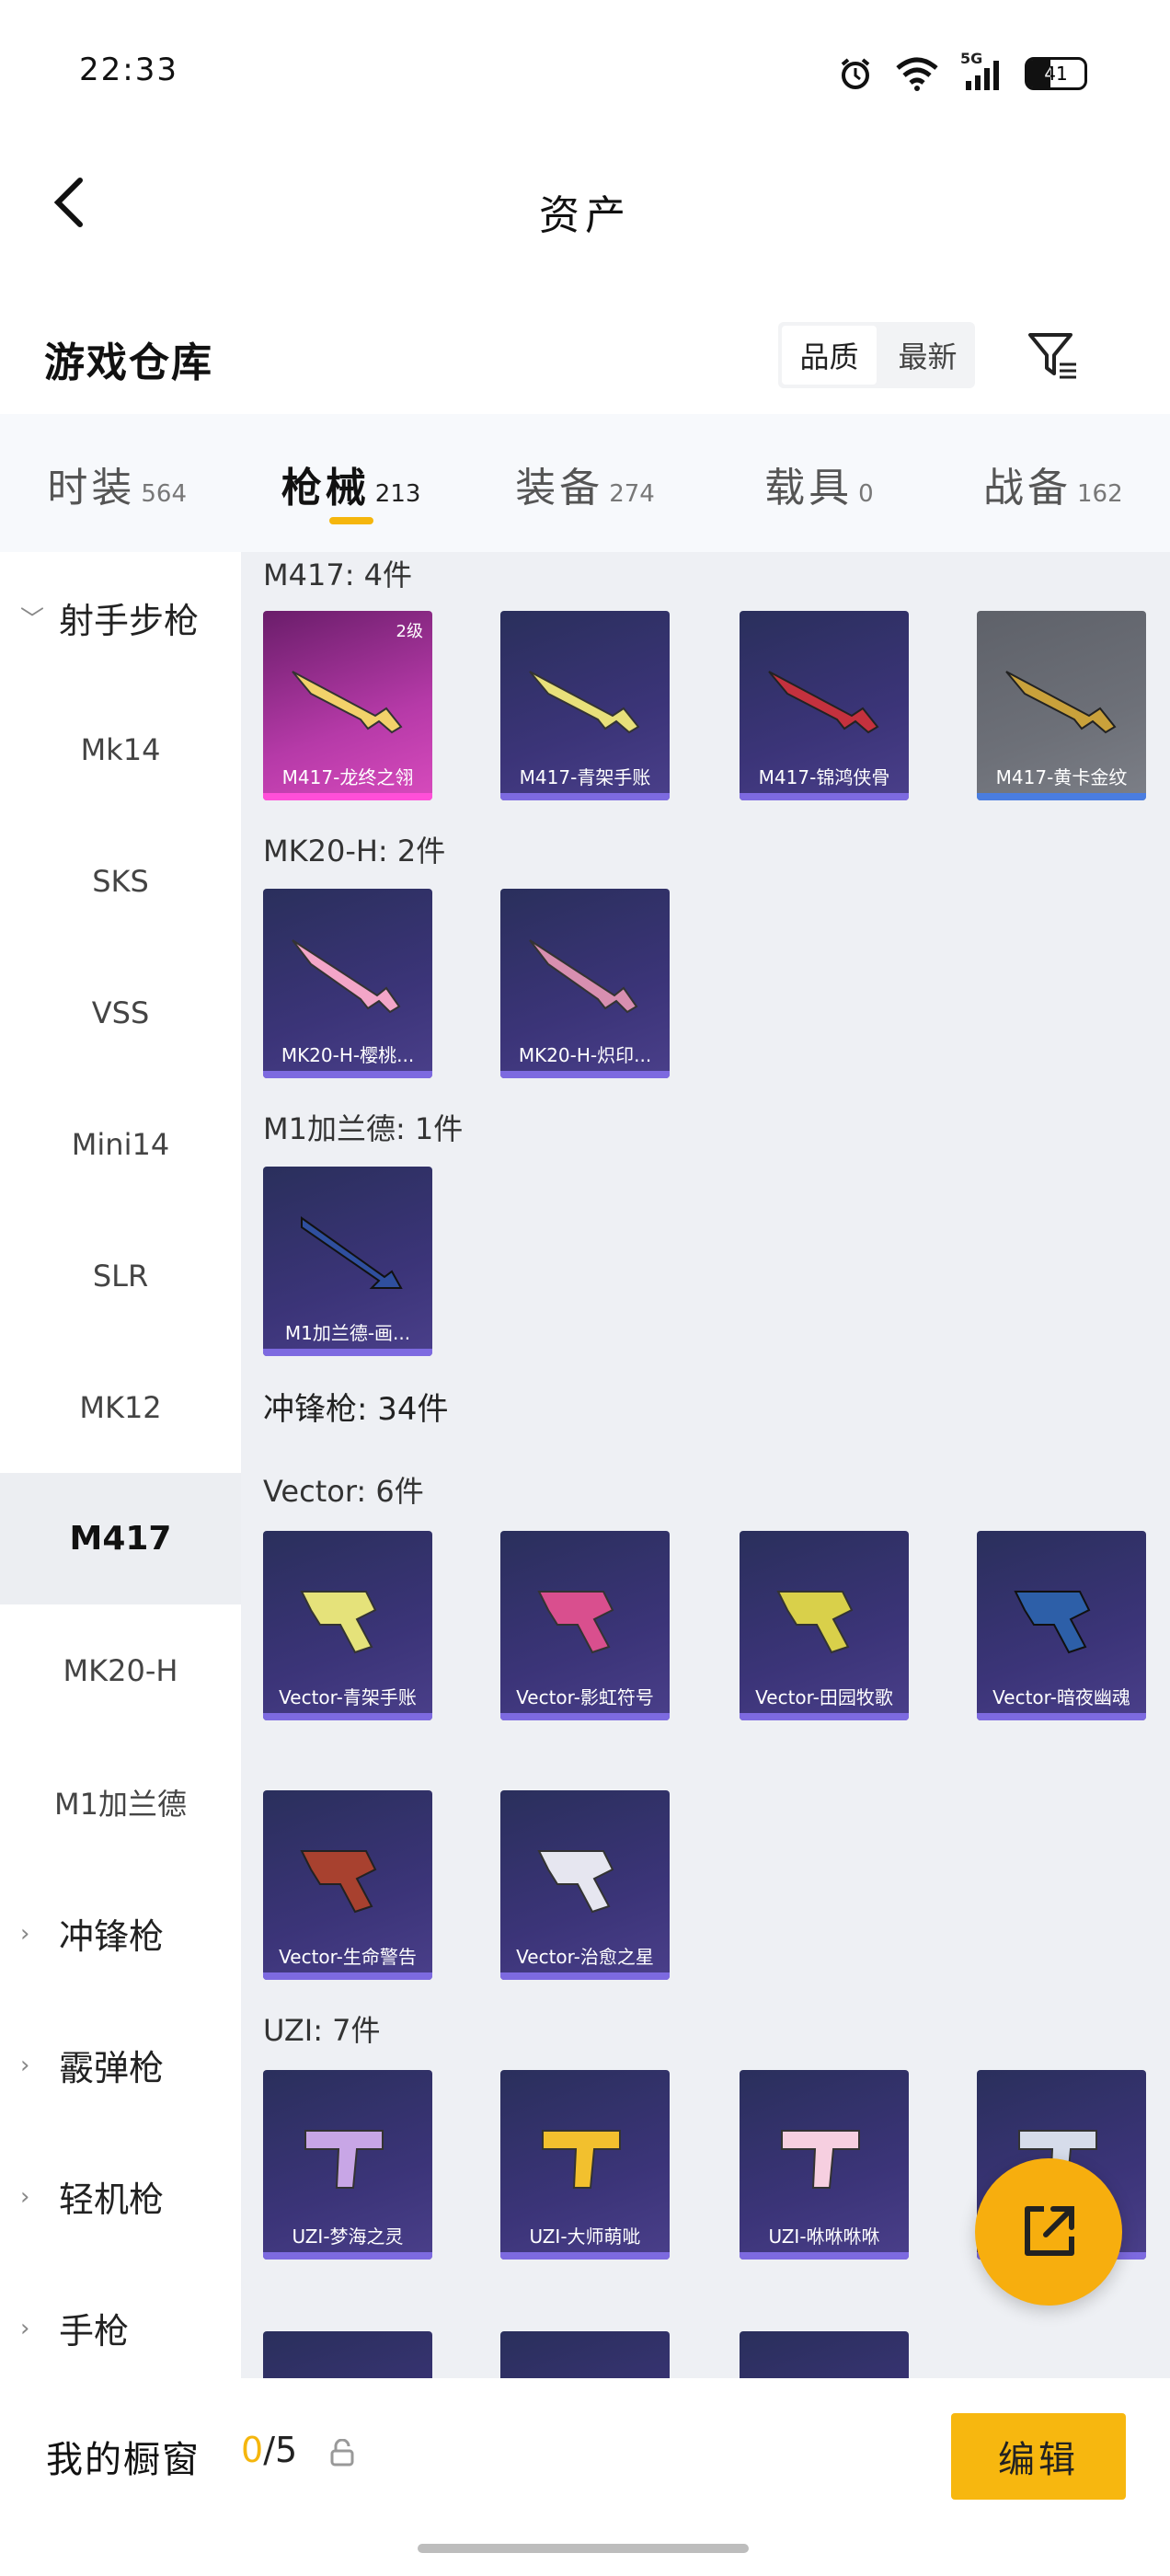 The image size is (1170, 2576). What do you see at coordinates (164, 494) in the screenshot?
I see `tab-count: 564` at bounding box center [164, 494].